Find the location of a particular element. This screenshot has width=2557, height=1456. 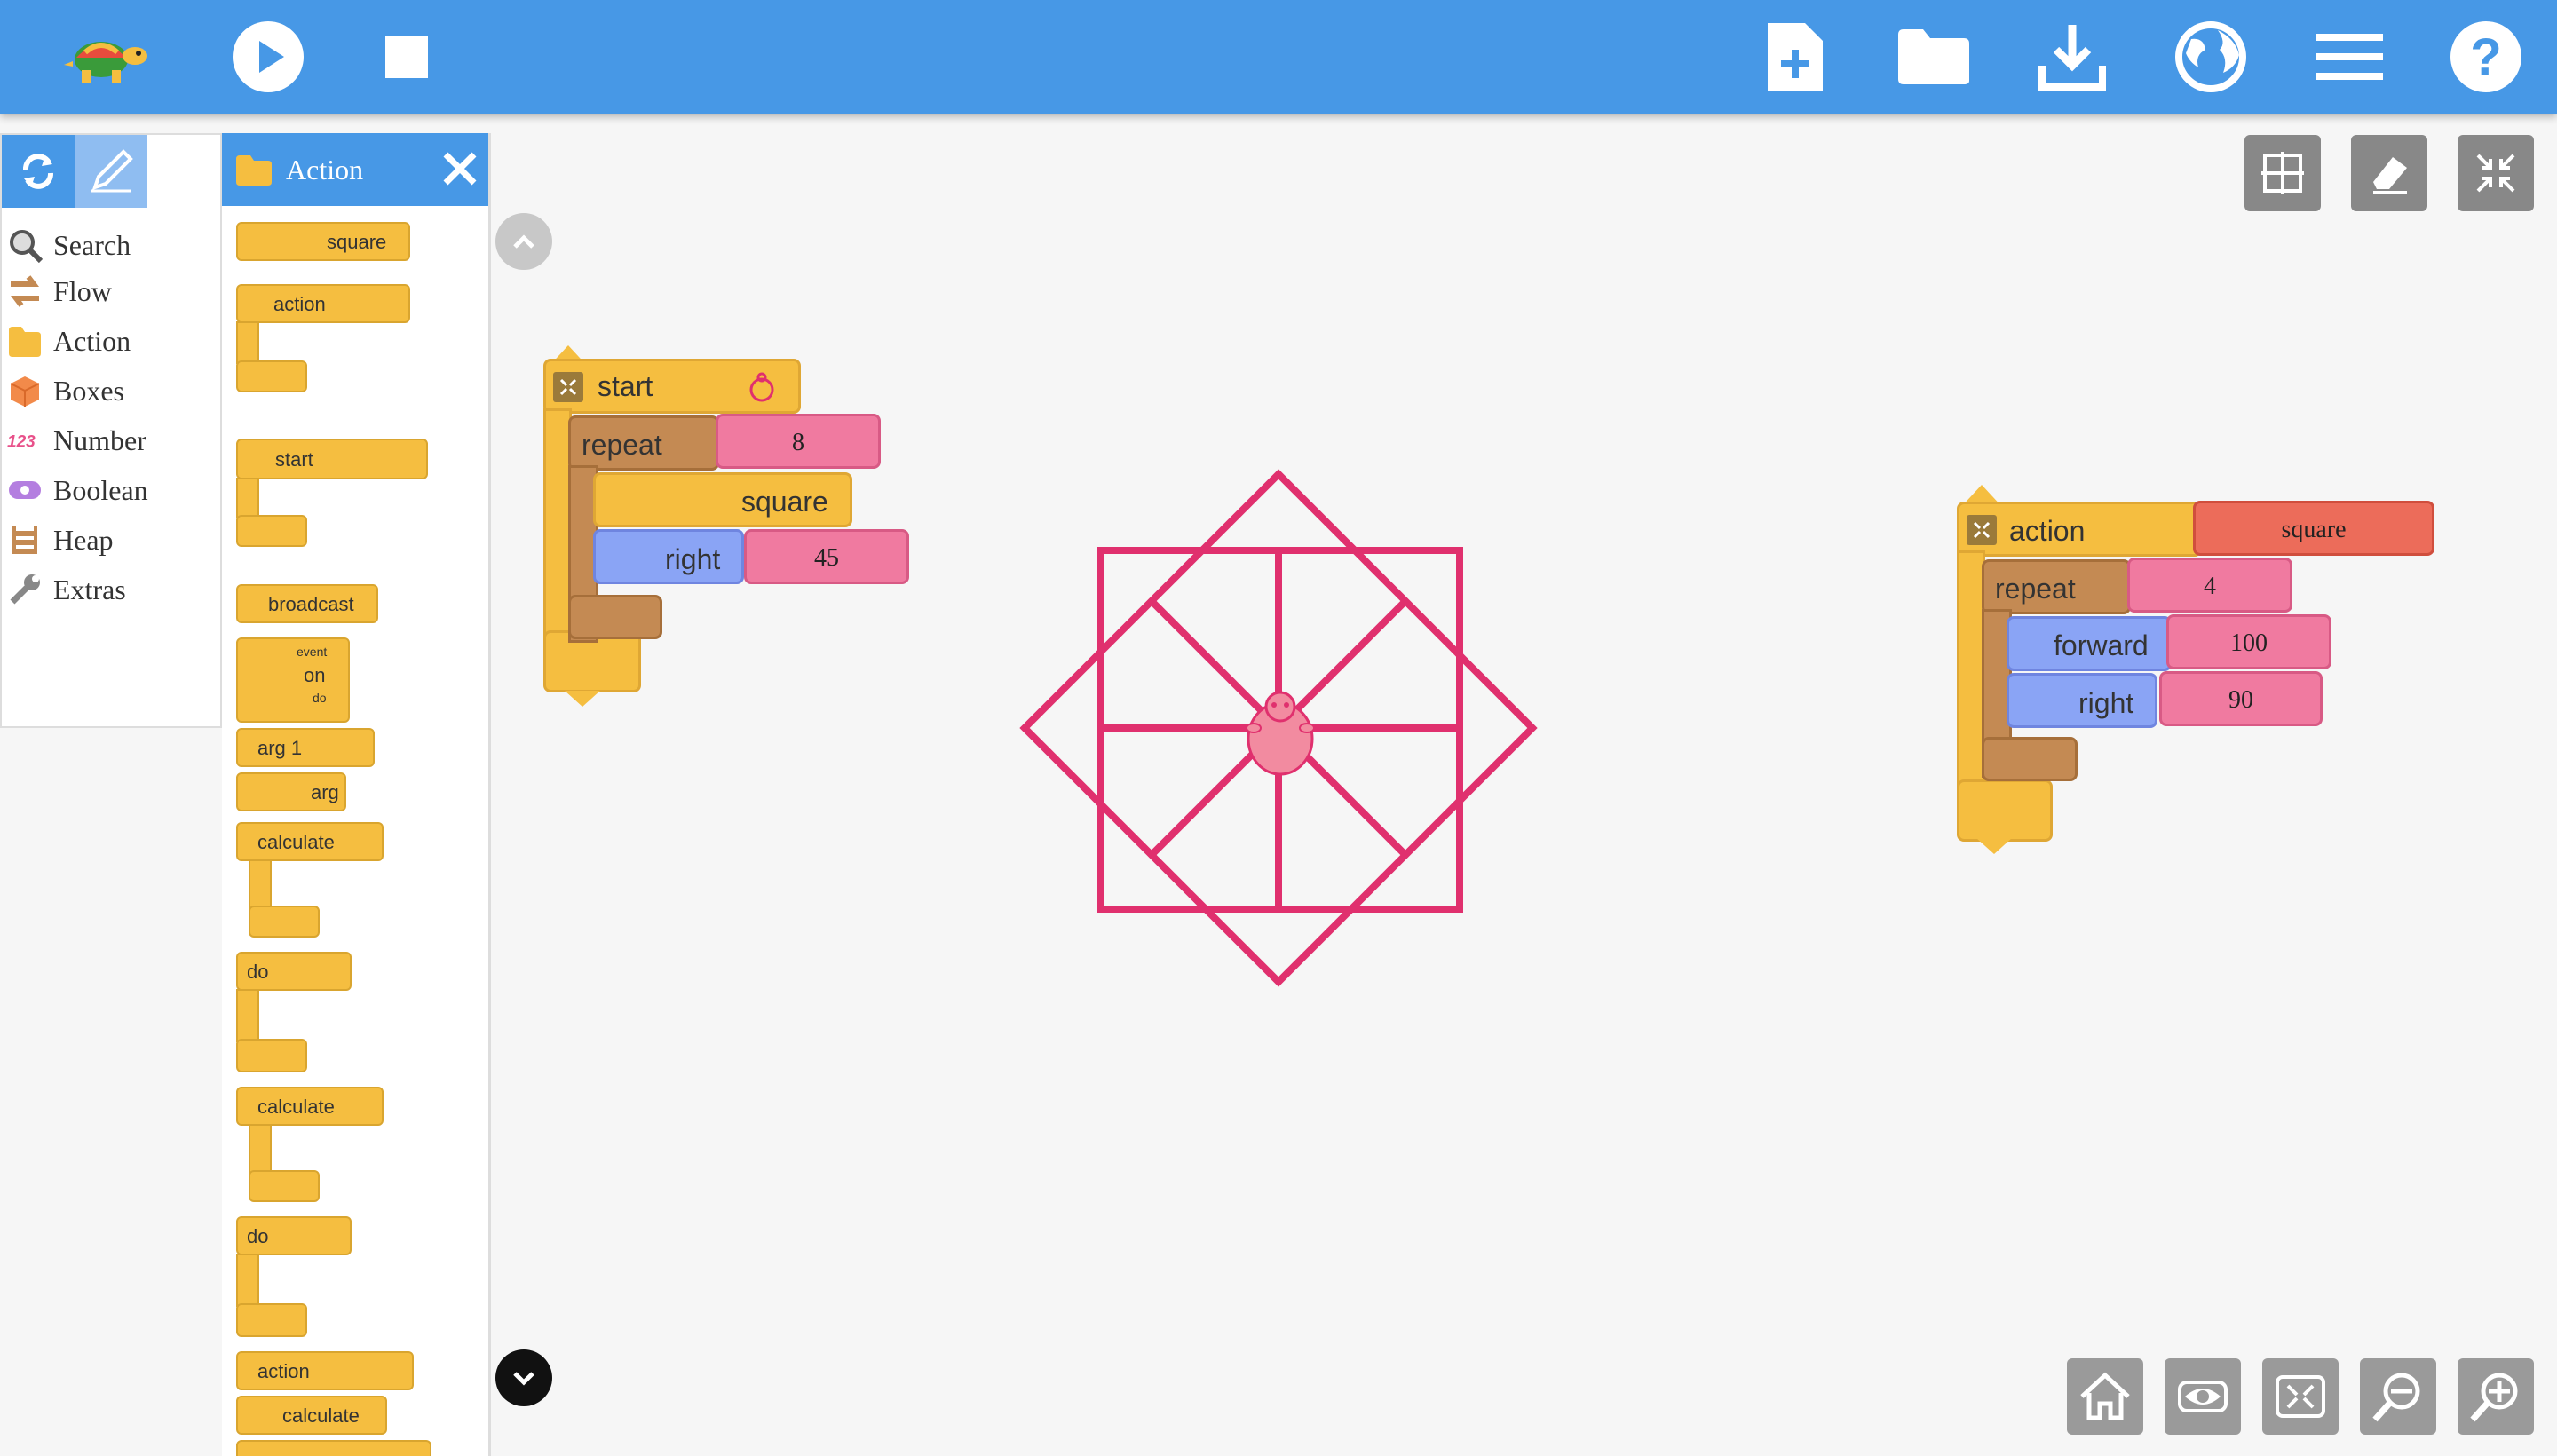

palette-item-boolean: Boolean is located at coordinates (77, 490).